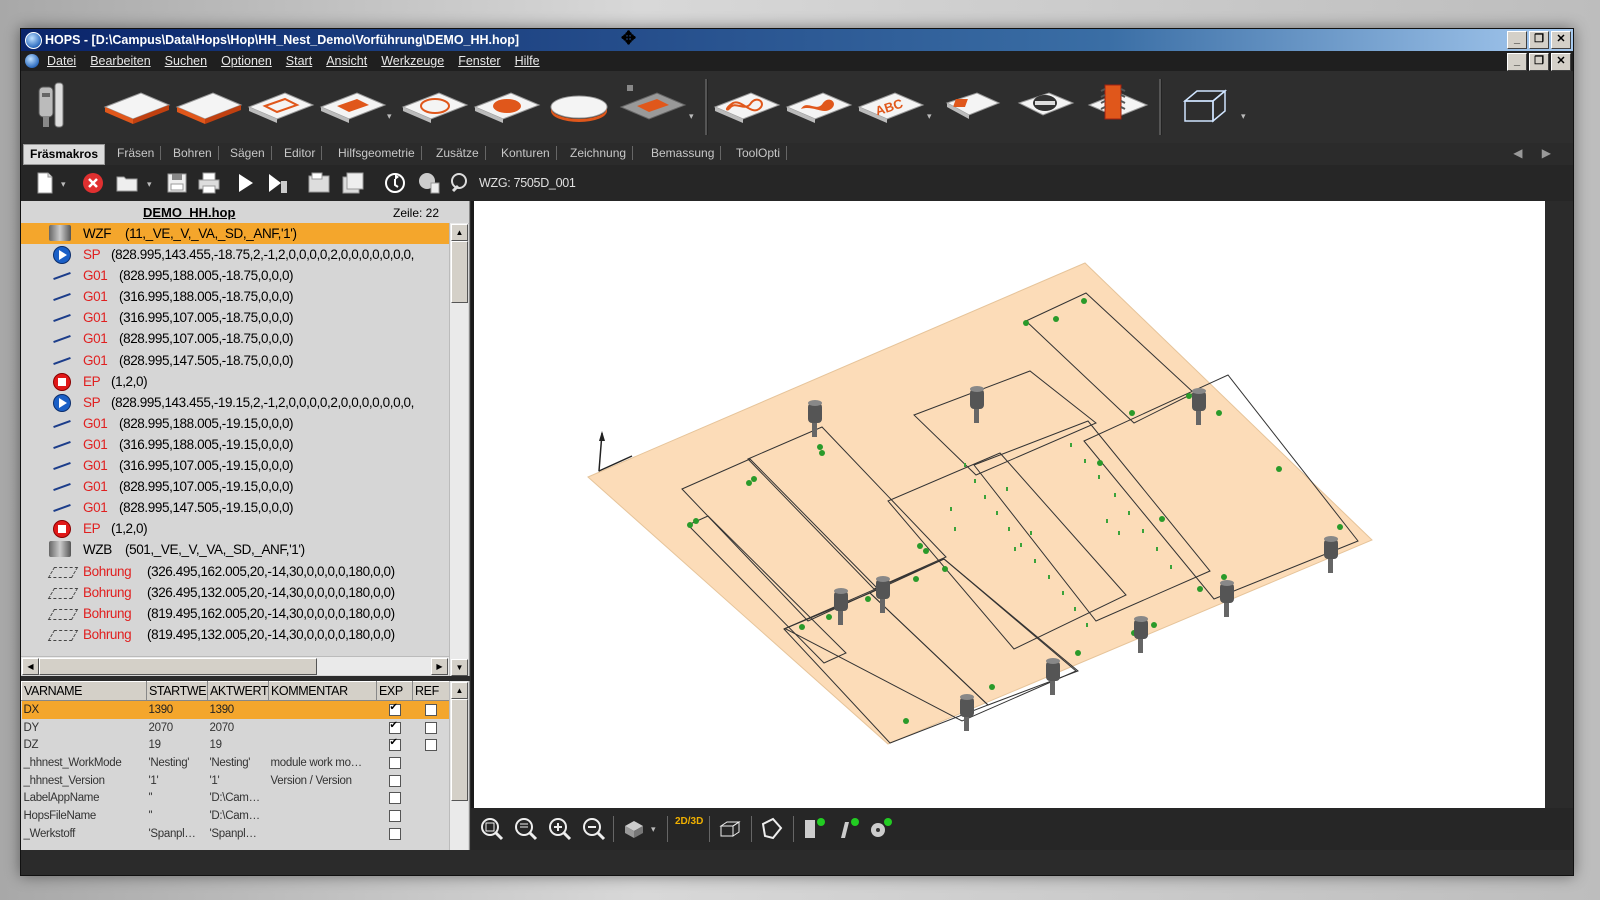 Image resolution: width=1600 pixels, height=900 pixels. What do you see at coordinates (412, 61) in the screenshot?
I see `menu-werkzeuge: Werkzeuge` at bounding box center [412, 61].